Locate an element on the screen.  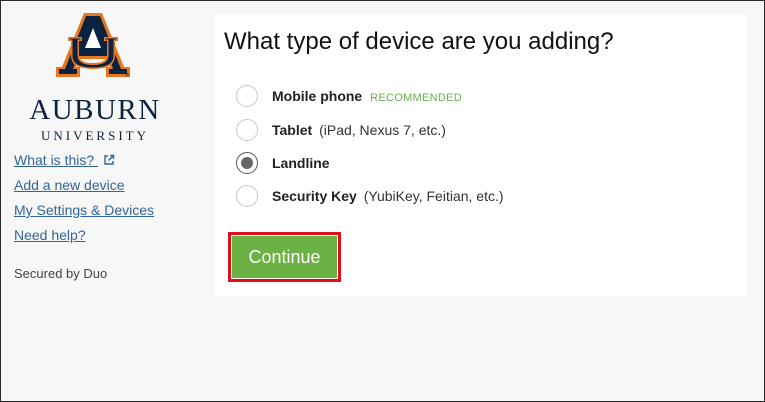
need-help-link: Need help? is located at coordinates (50, 235).